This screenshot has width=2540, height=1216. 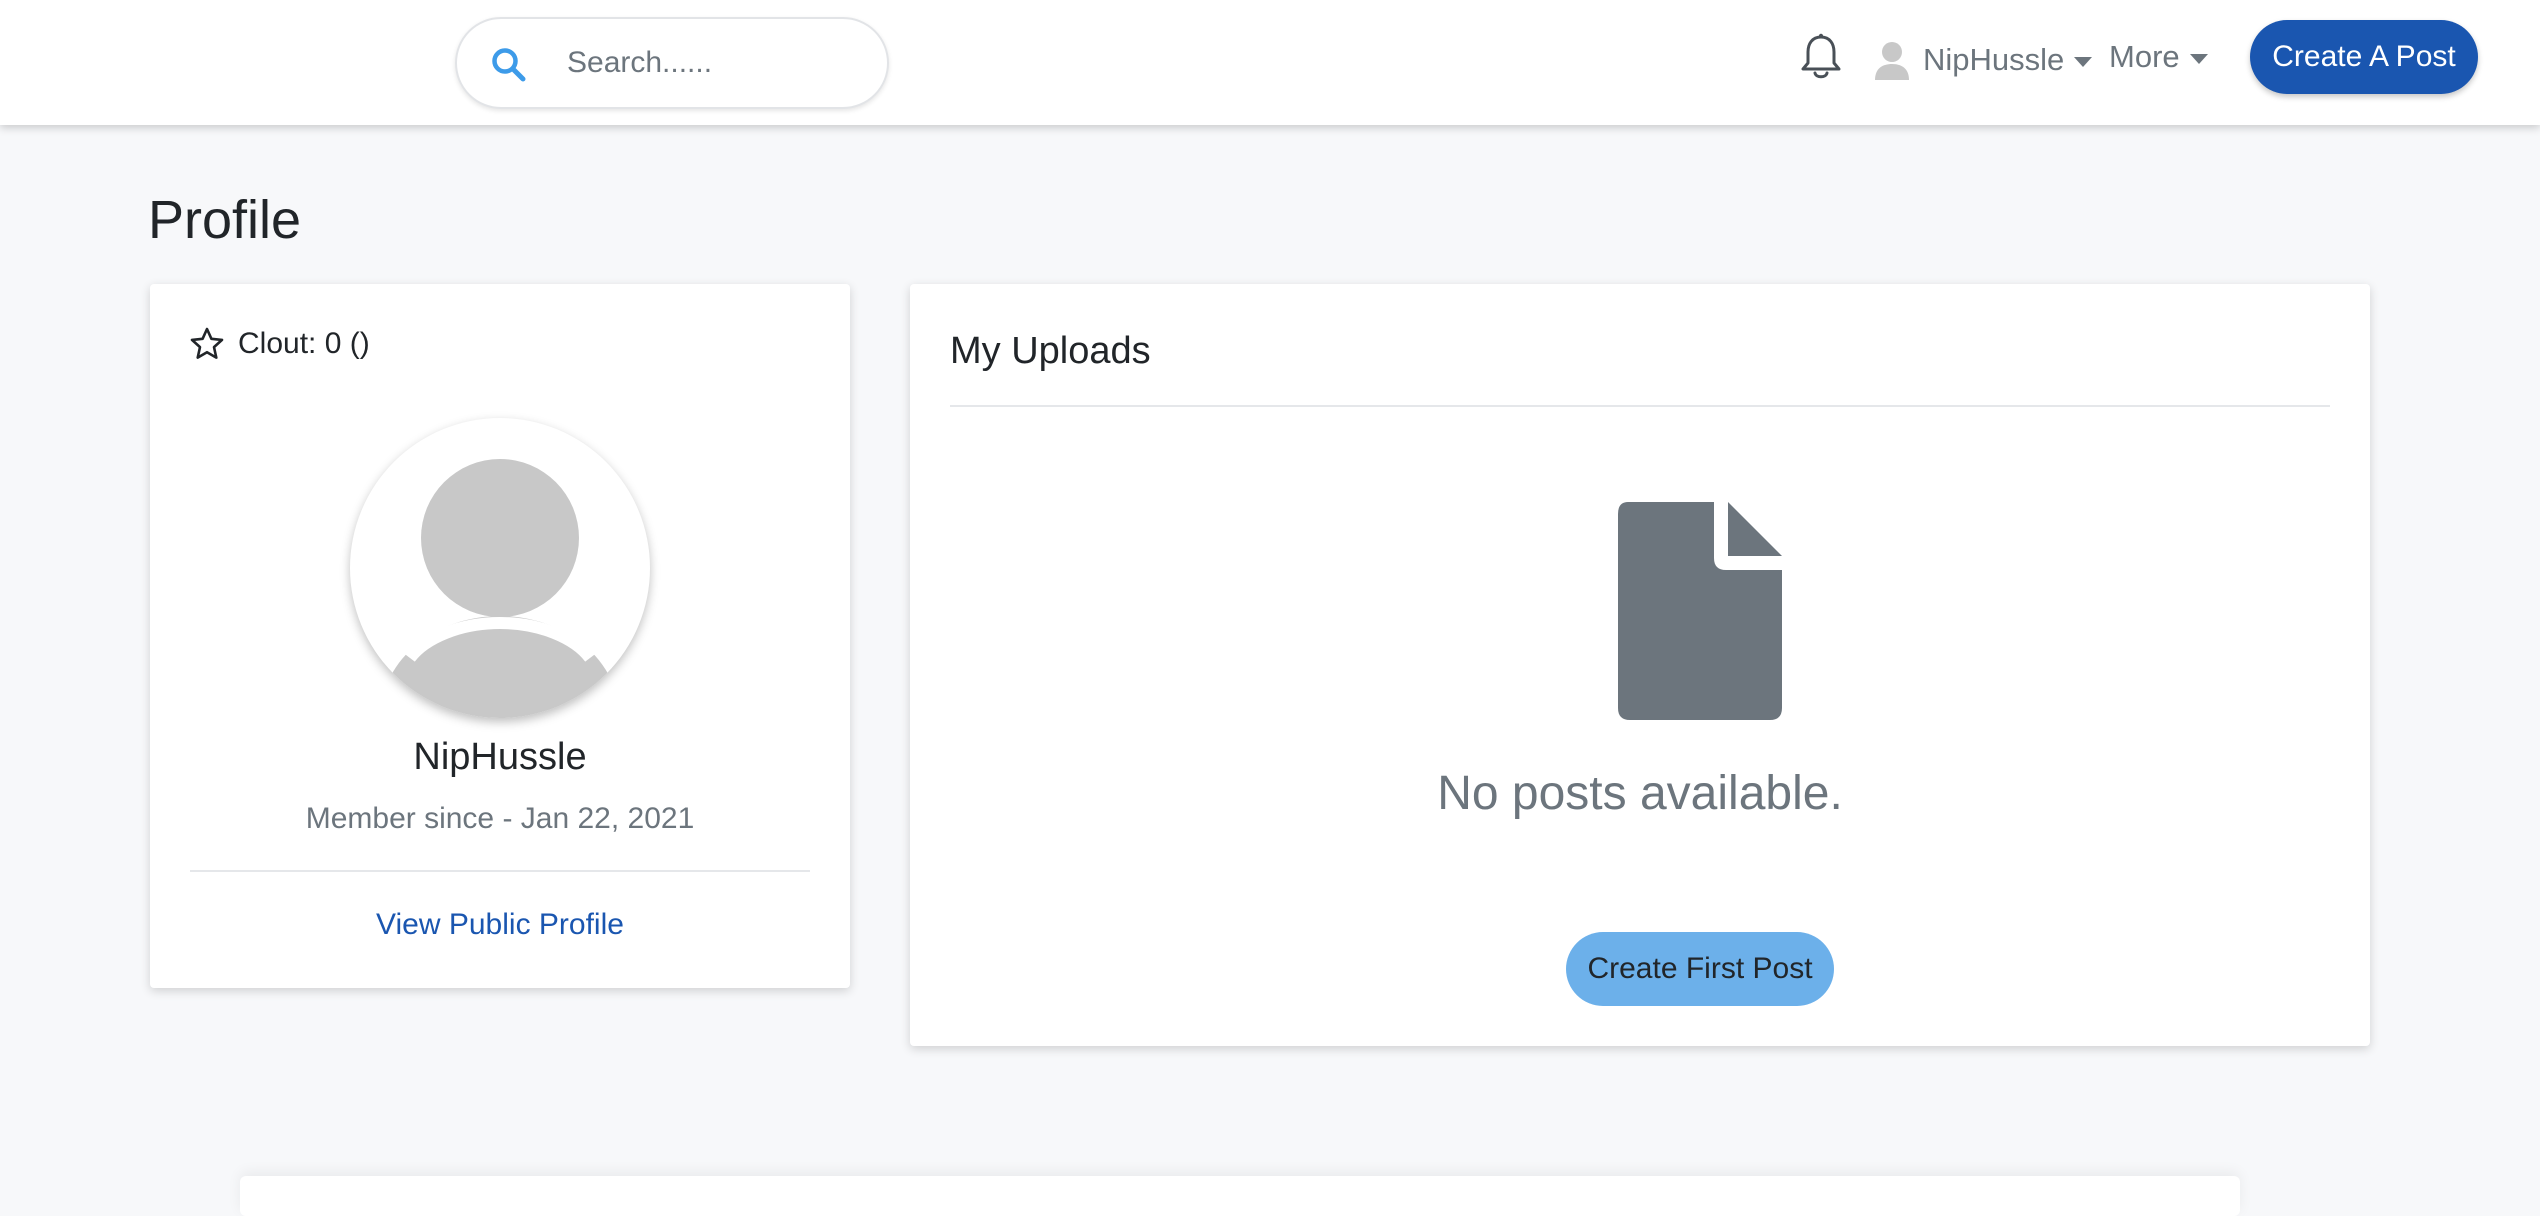 What do you see at coordinates (500, 757) in the screenshot?
I see `profile-name: NipHussle` at bounding box center [500, 757].